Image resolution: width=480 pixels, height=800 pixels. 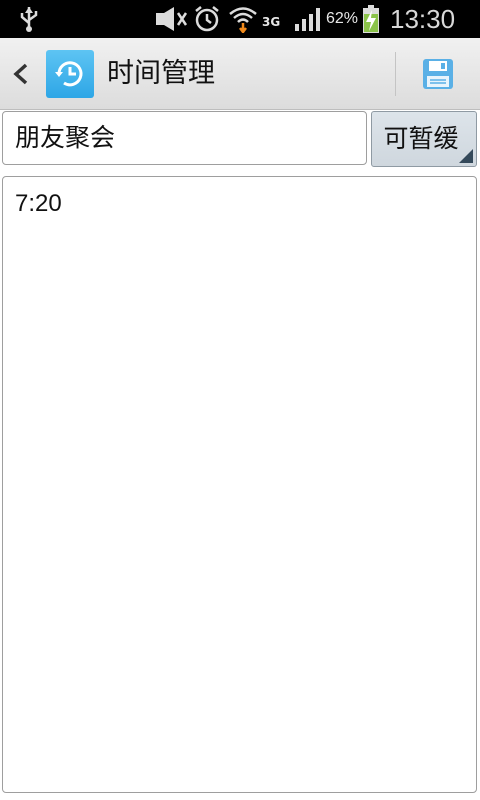 What do you see at coordinates (342, 18) in the screenshot?
I see `battery-percent: 62%` at bounding box center [342, 18].